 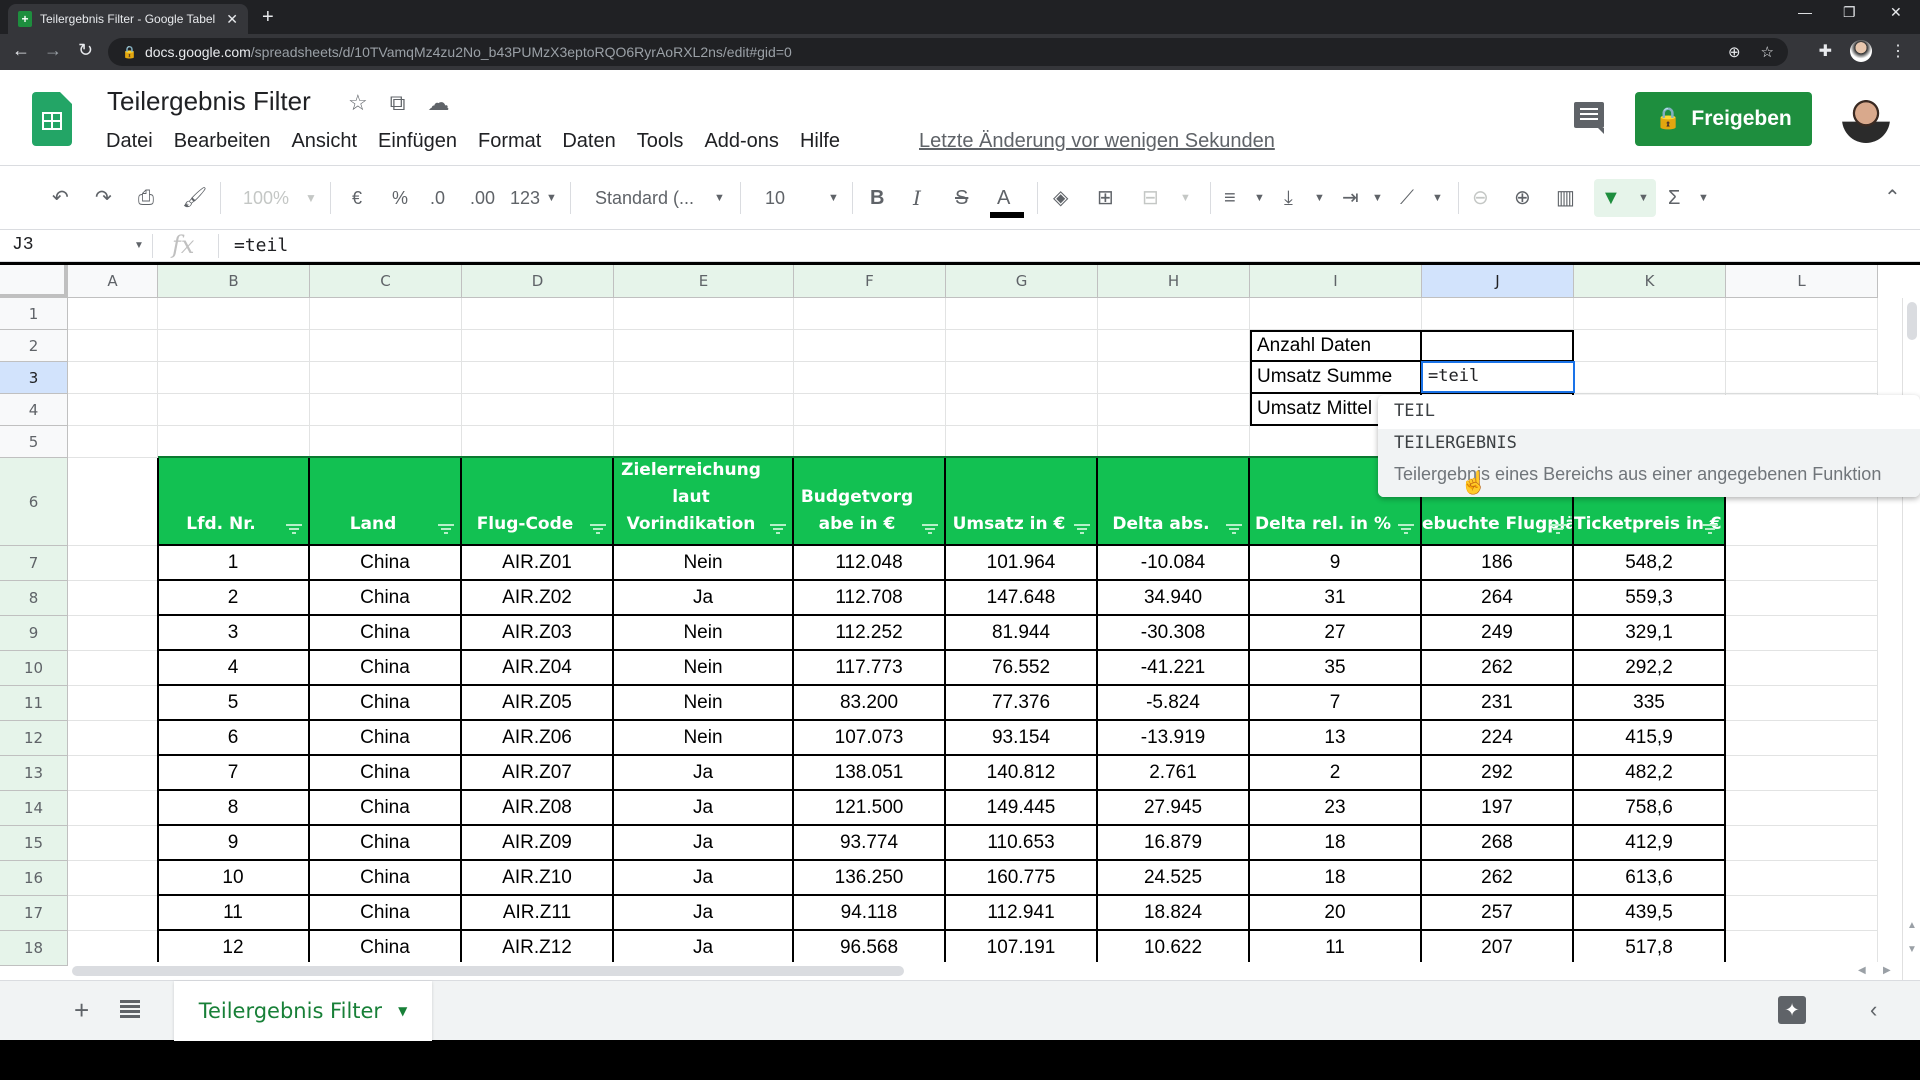 I want to click on row-header-6: 6, so click(x=34, y=502).